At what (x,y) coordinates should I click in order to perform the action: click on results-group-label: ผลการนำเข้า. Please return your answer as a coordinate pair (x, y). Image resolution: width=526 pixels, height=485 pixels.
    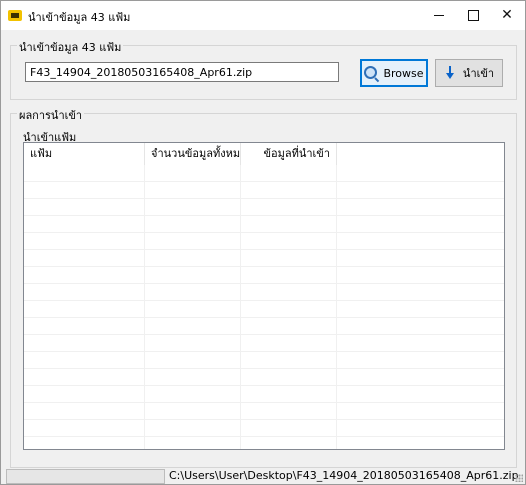
    Looking at the image, I should click on (51, 115).